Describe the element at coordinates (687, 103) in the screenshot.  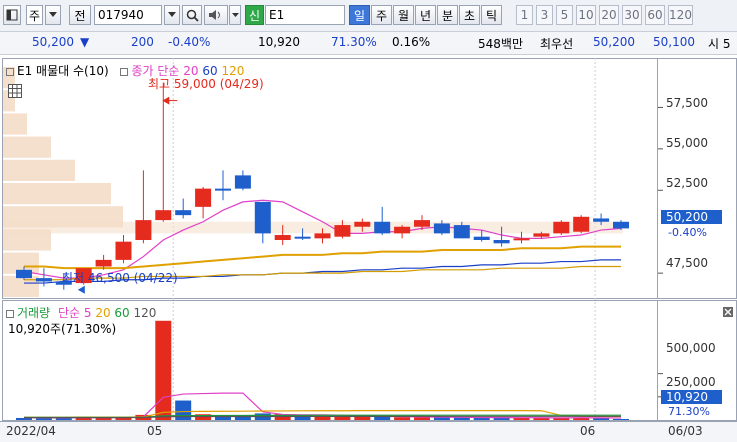
I see `price-tick: 57,500` at that location.